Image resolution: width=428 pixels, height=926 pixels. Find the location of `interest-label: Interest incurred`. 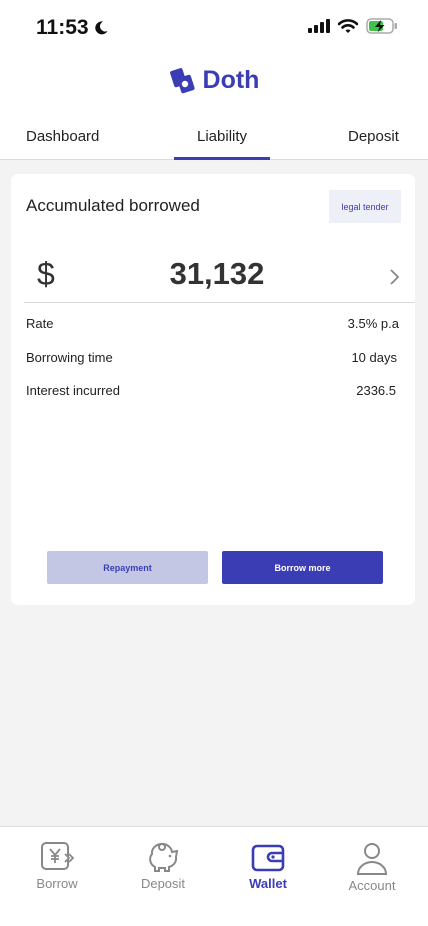

interest-label: Interest incurred is located at coordinates (73, 390).